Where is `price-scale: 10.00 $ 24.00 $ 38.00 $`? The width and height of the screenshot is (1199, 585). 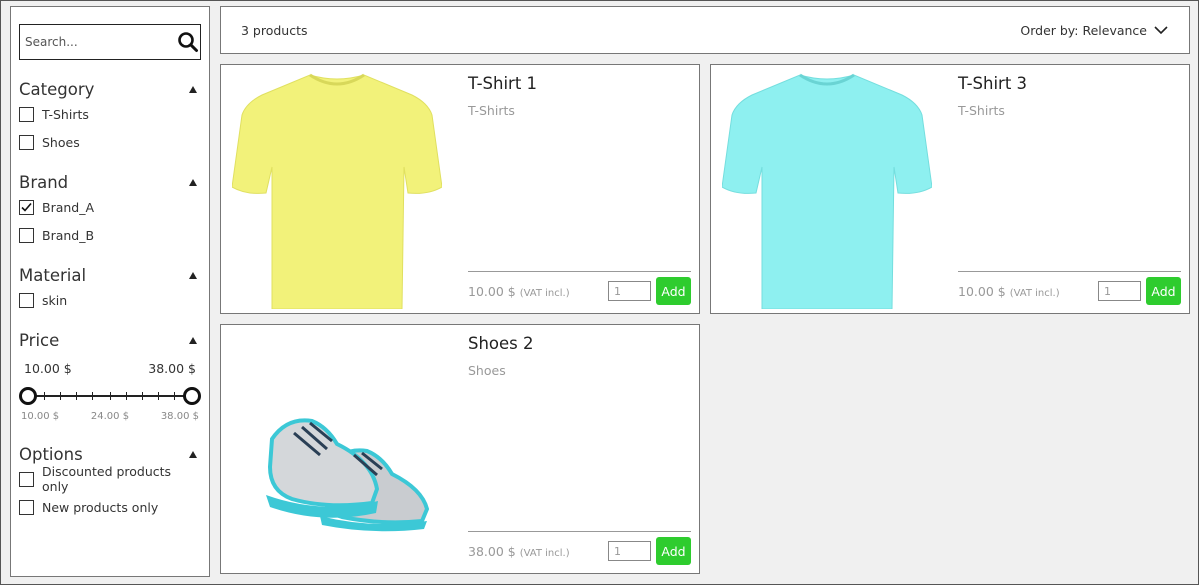
price-scale: 10.00 $ 24.00 $ 38.00 $ is located at coordinates (110, 416).